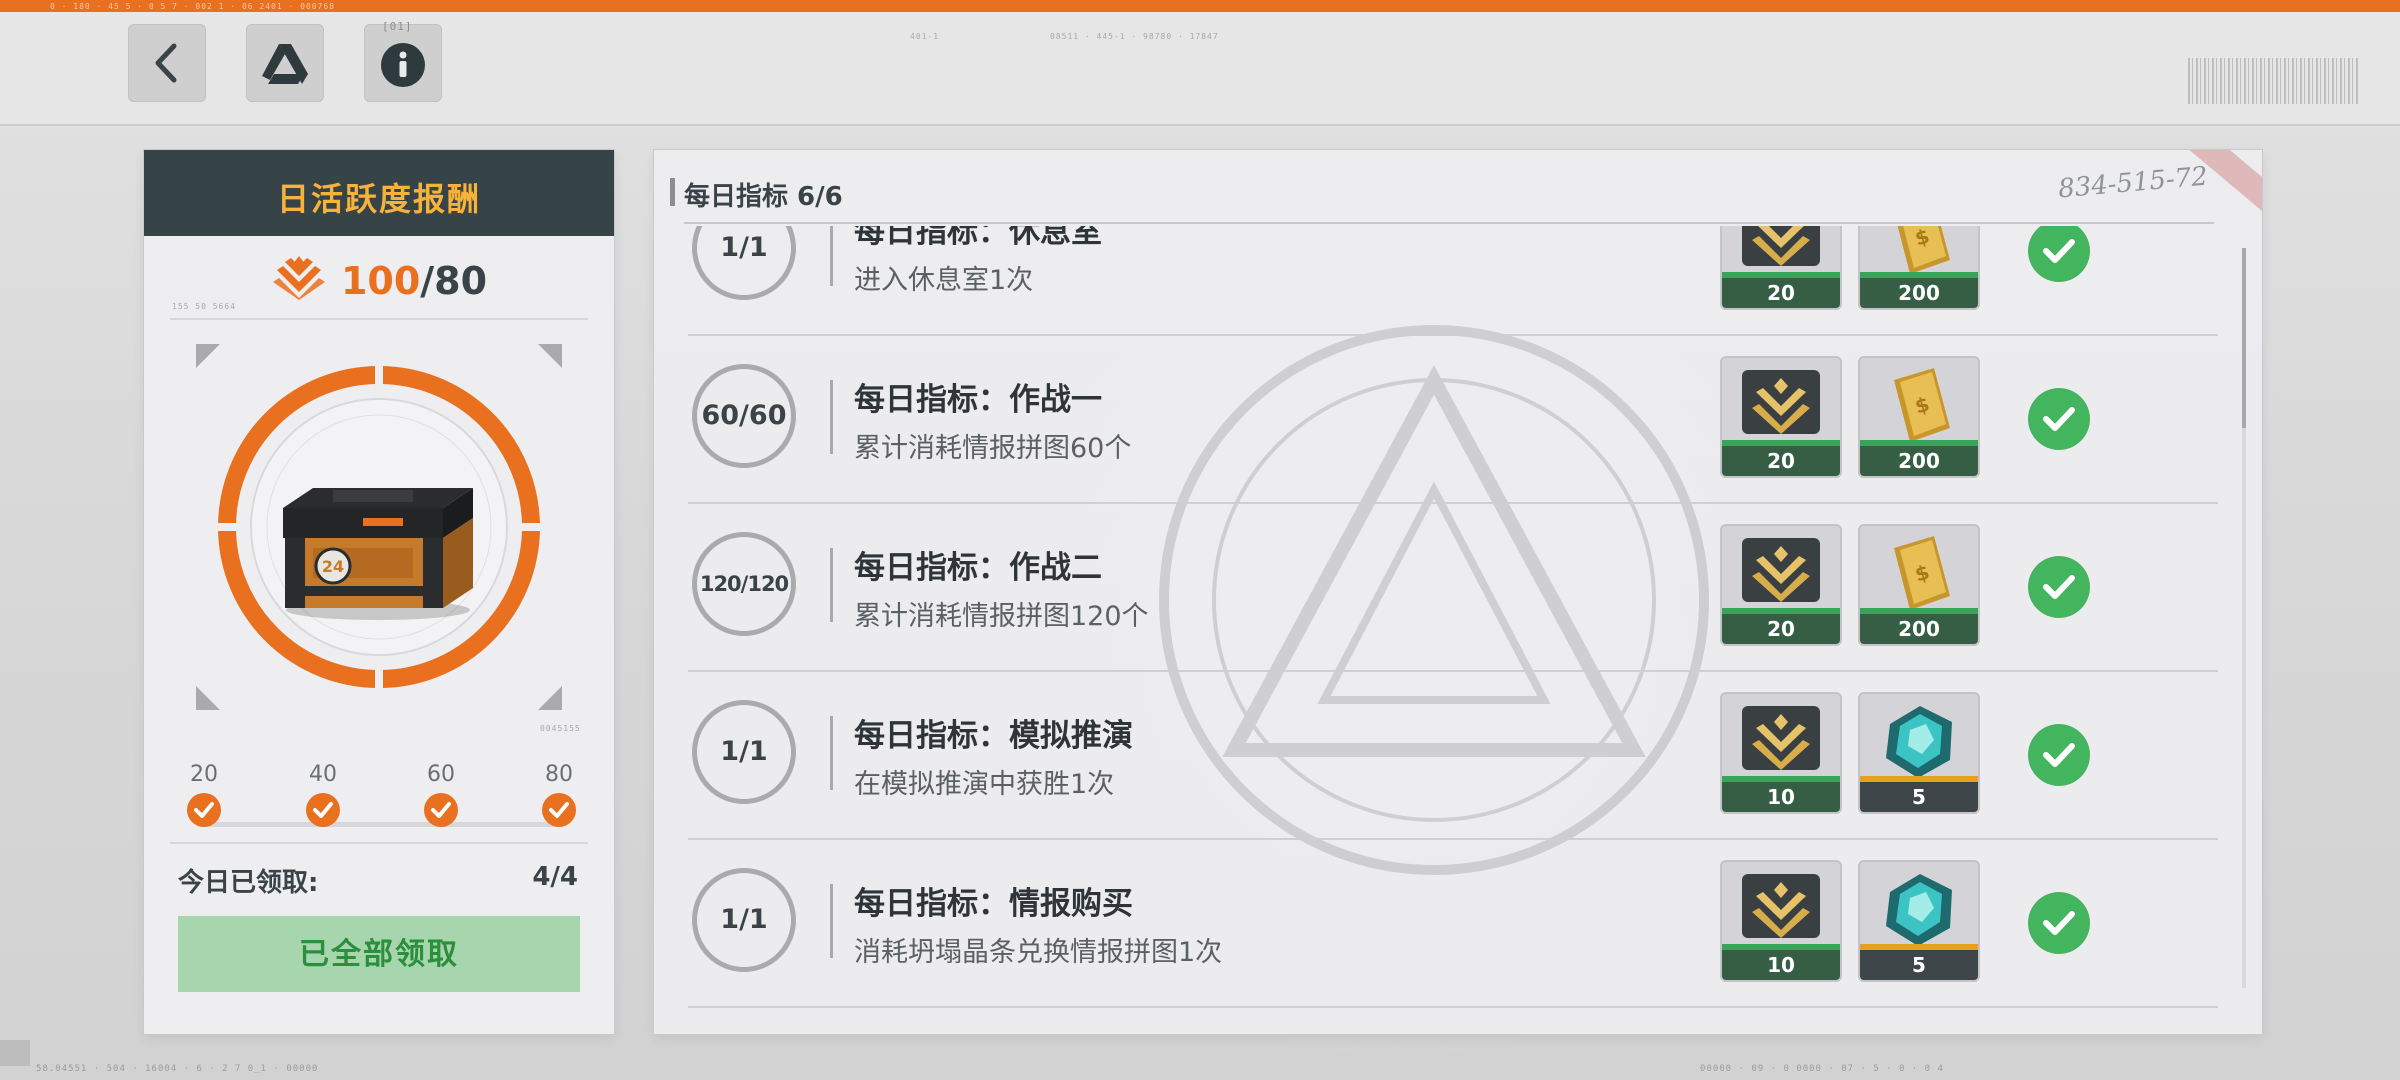 This screenshot has height=1080, width=2400. What do you see at coordinates (204, 774) in the screenshot?
I see `milestone-value: 20` at bounding box center [204, 774].